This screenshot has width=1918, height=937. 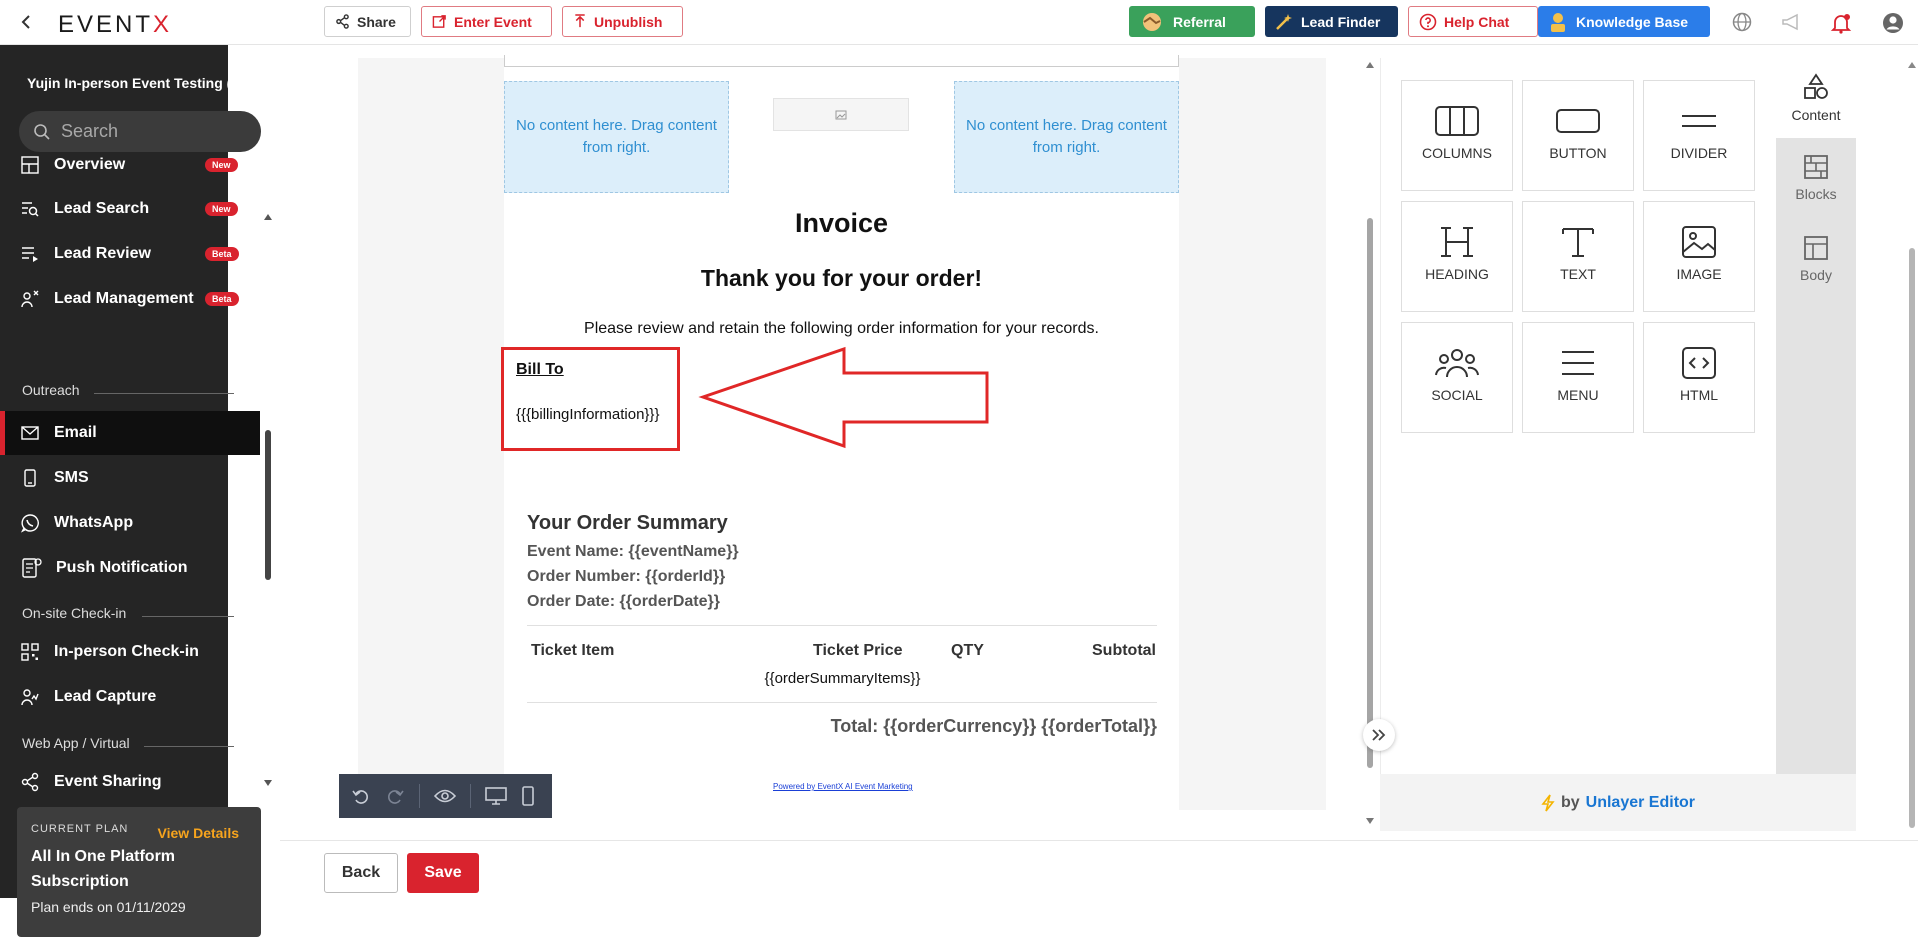 What do you see at coordinates (842, 625) in the screenshot?
I see `table-divider` at bounding box center [842, 625].